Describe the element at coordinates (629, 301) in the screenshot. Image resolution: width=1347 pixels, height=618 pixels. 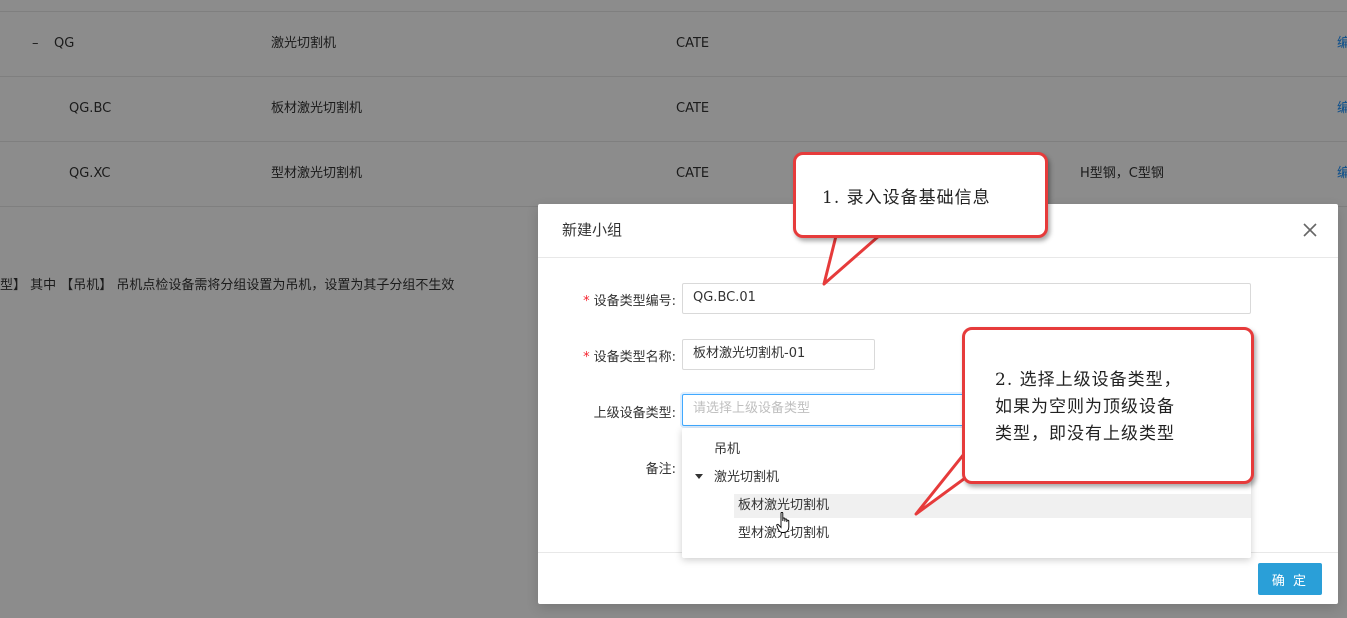
I see `type-code-label: * 设备类型编号:` at that location.